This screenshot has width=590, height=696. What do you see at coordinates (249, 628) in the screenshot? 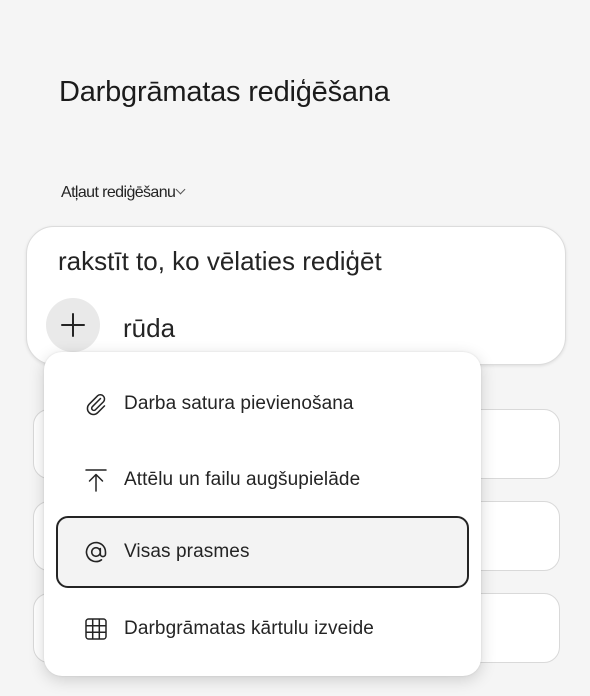
I see `menu-item-label: Darbgrāmatas kārtulu izveide` at bounding box center [249, 628].